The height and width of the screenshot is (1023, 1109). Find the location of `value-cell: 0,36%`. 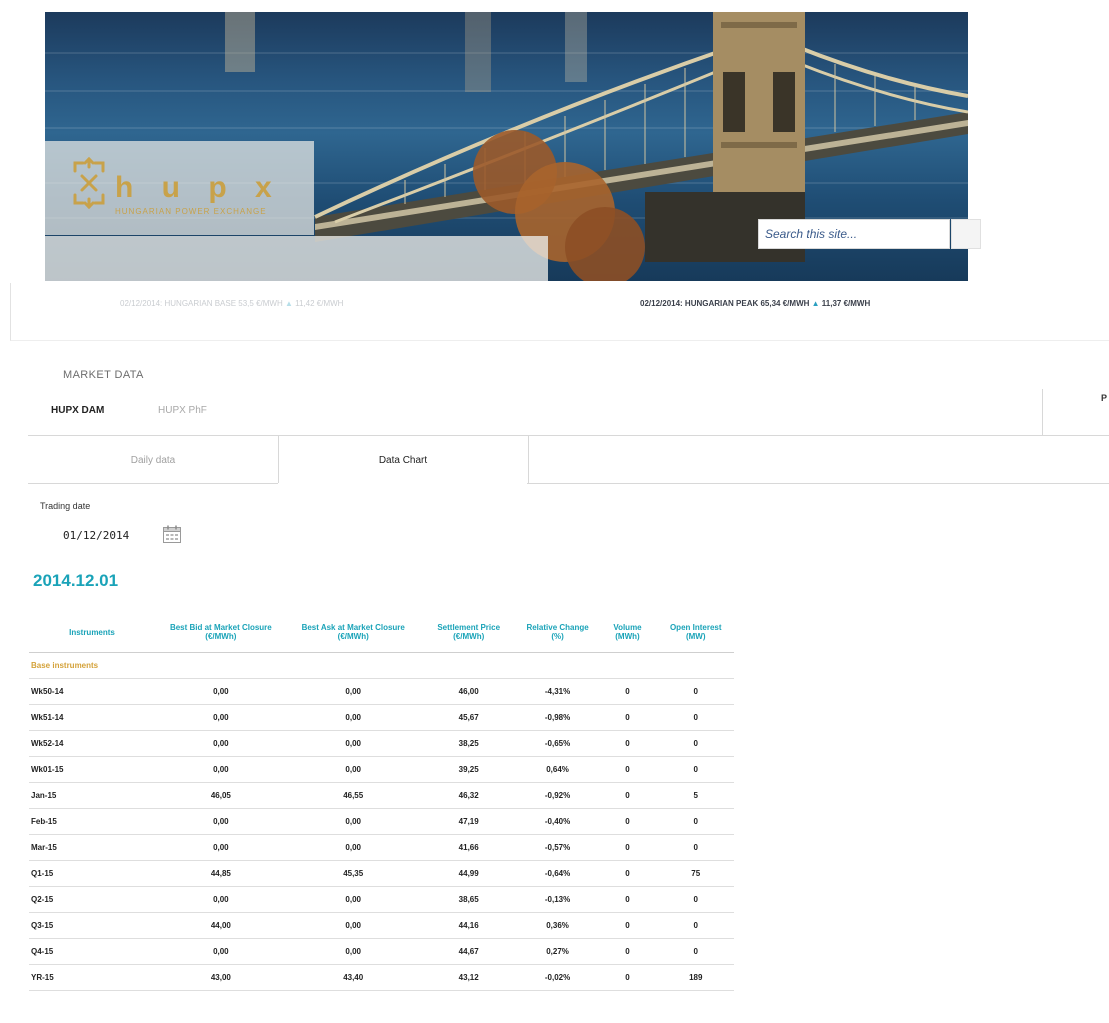

value-cell: 0,36% is located at coordinates (557, 925).